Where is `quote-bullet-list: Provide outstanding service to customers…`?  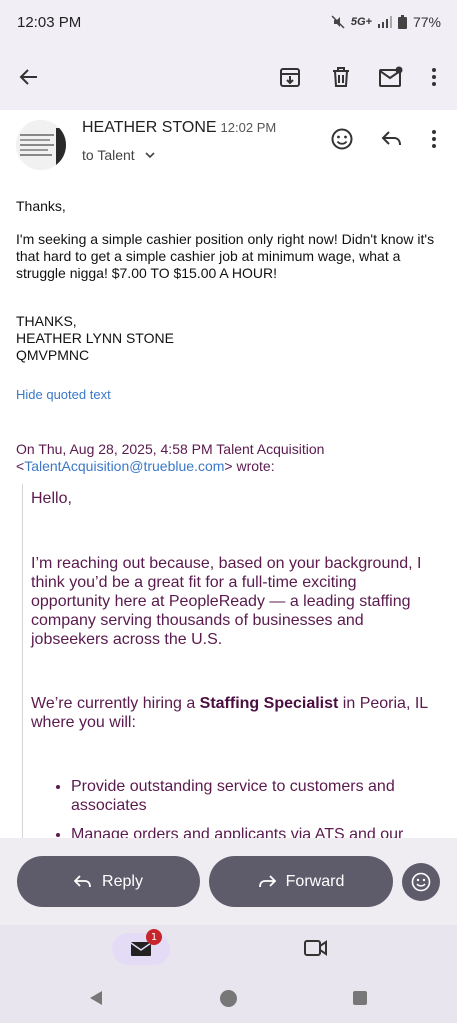
quote-bullet-list: Provide outstanding service to customers… is located at coordinates (231, 807).